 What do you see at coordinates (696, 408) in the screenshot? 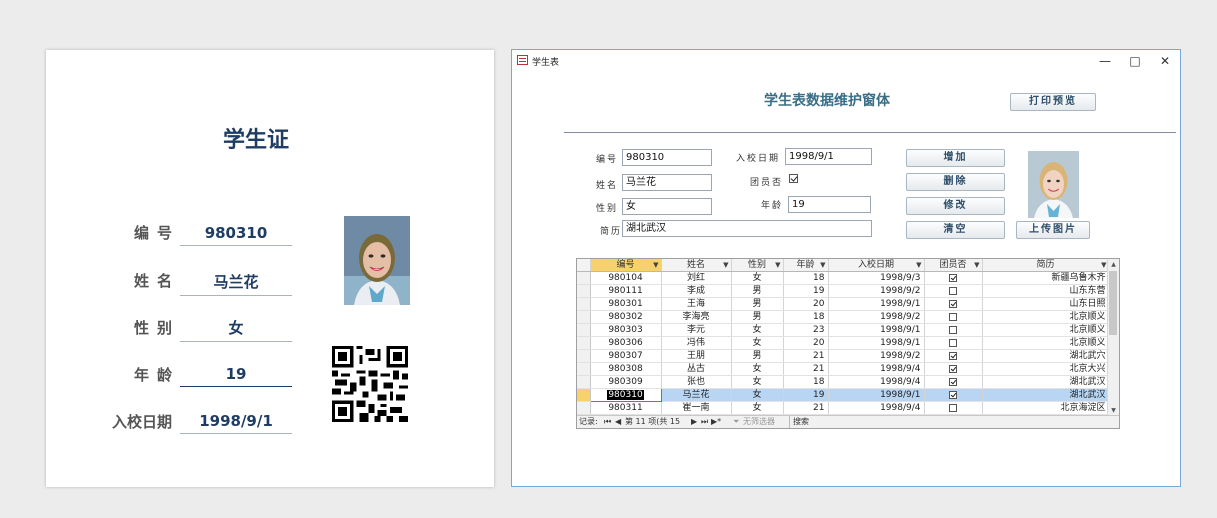
I see `cell-name: 崔一南` at bounding box center [696, 408].